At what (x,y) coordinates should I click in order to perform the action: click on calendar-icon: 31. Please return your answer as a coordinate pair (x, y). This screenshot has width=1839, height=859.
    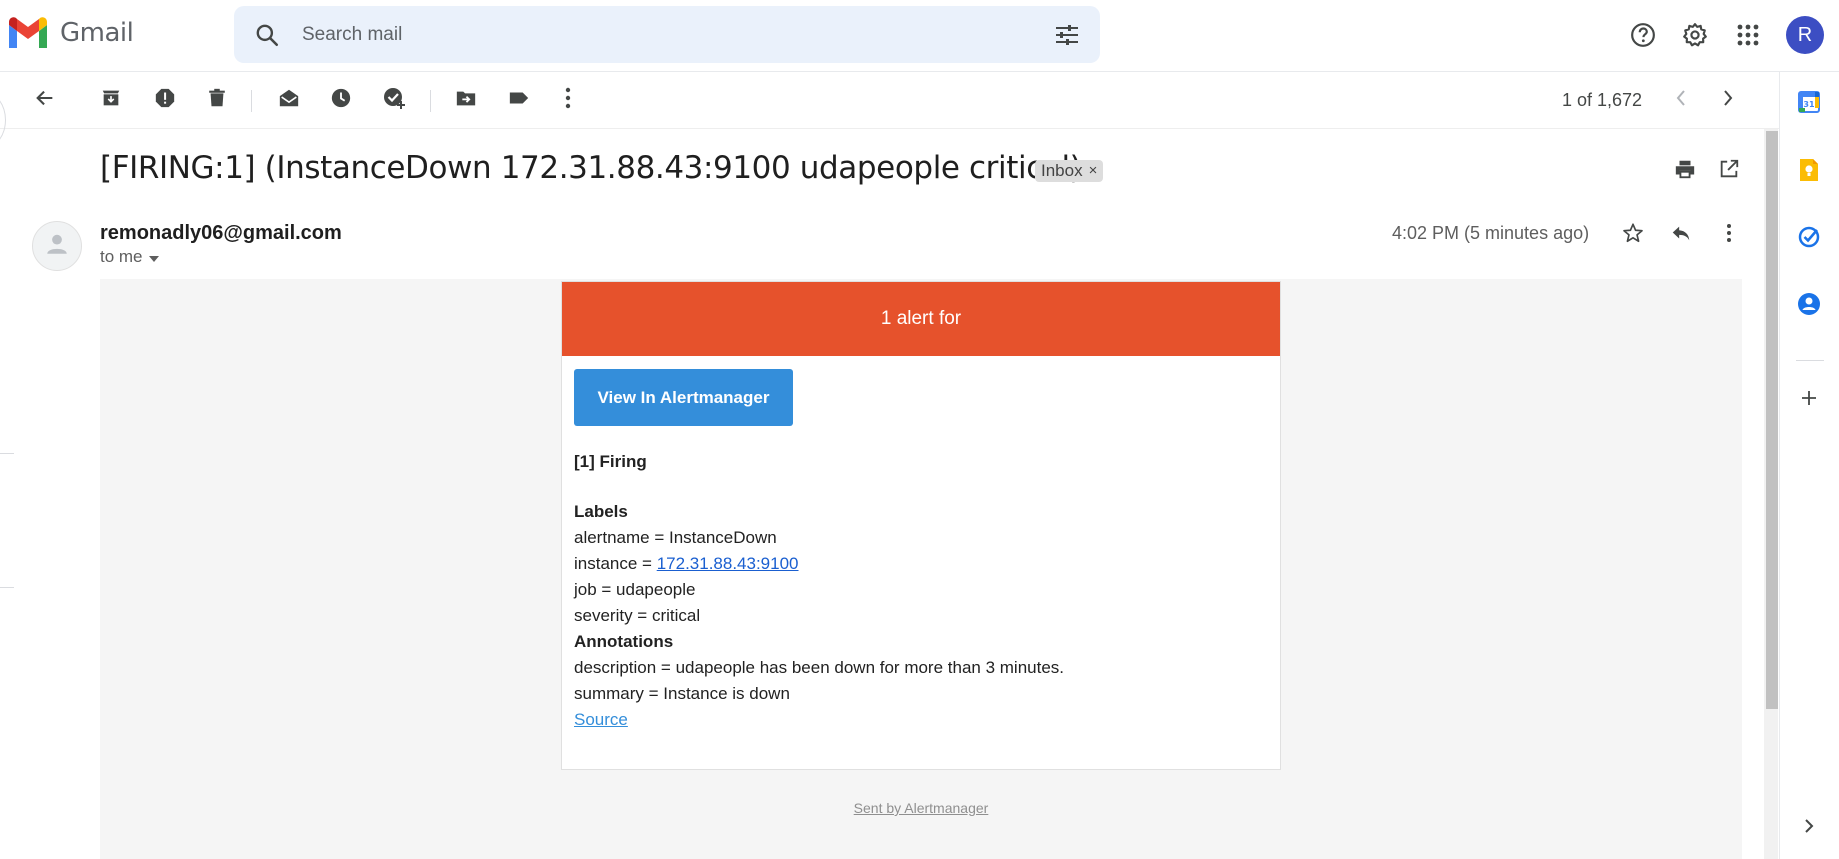
    Looking at the image, I should click on (1809, 104).